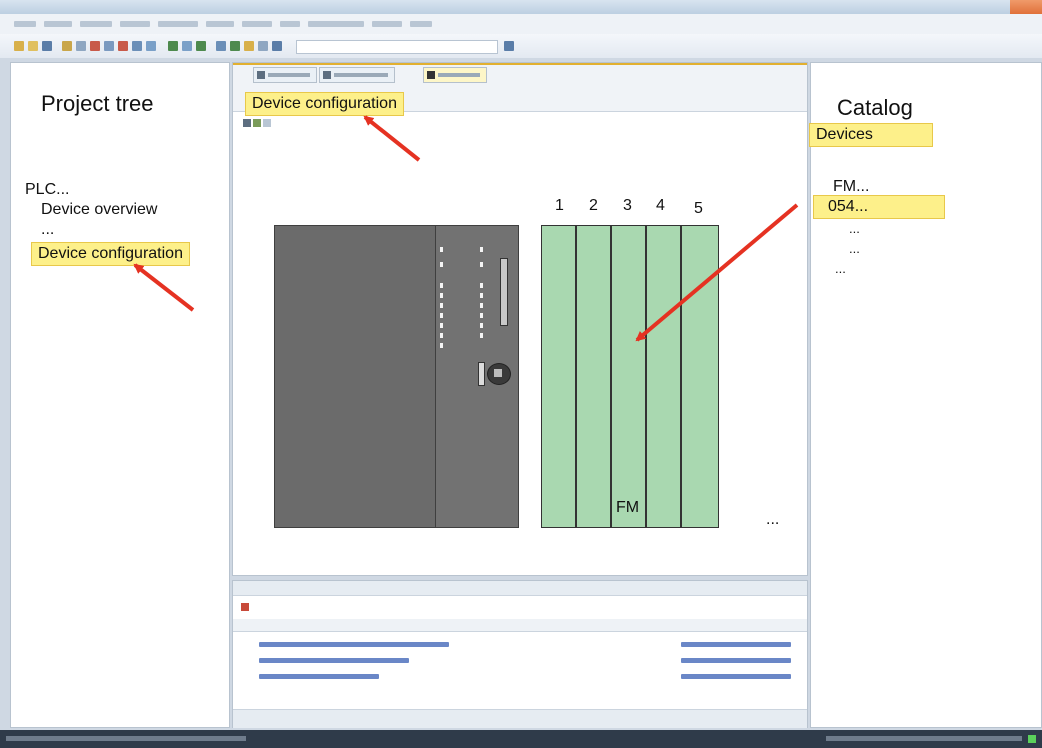 Image resolution: width=1042 pixels, height=748 pixels. What do you see at coordinates (521, 739) in the screenshot?
I see `status-bar` at bounding box center [521, 739].